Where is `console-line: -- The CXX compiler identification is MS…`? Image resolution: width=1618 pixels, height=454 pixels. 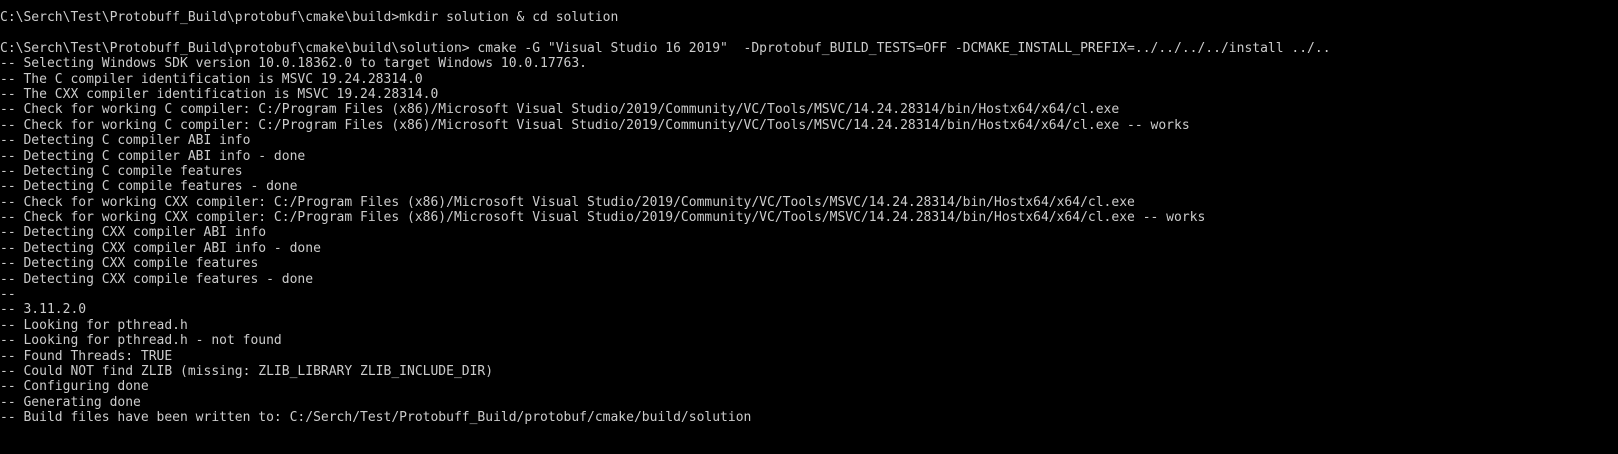
console-line: -- The CXX compiler identification is MS… is located at coordinates (219, 94).